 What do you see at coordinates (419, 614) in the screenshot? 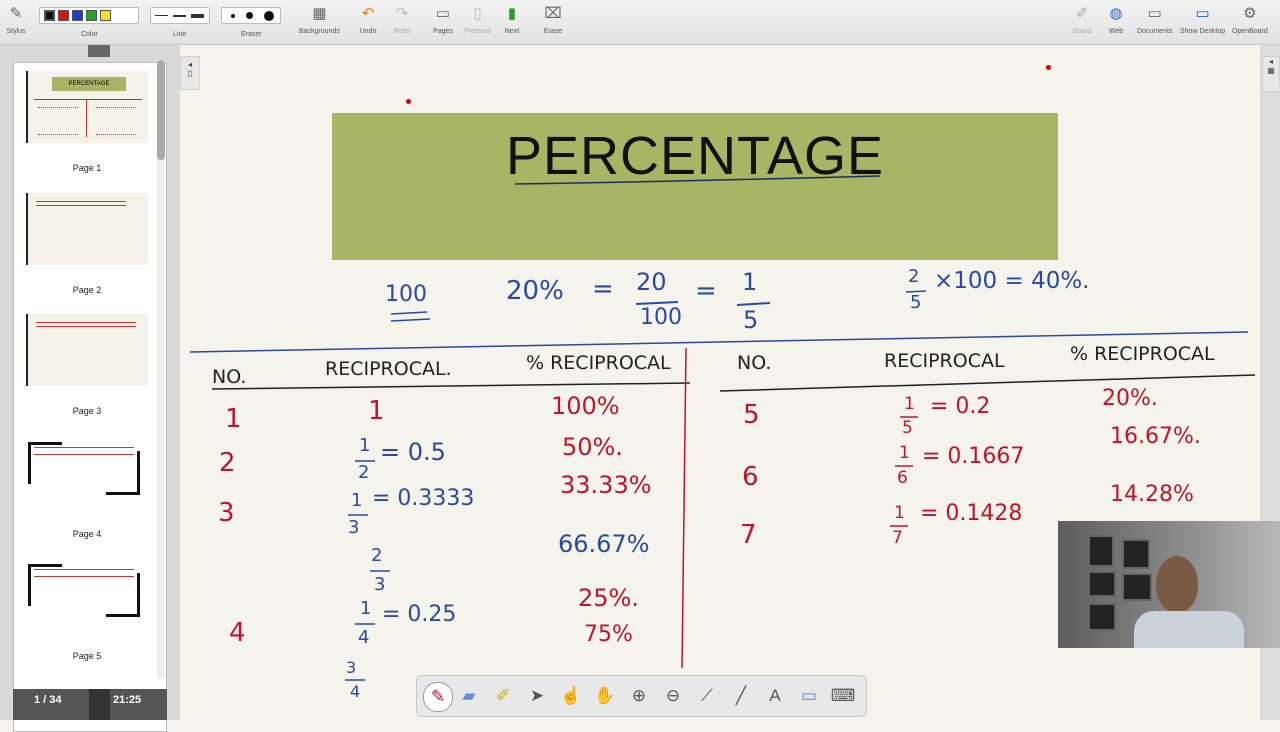
I see `hw-recip-value: = 0.25` at bounding box center [419, 614].